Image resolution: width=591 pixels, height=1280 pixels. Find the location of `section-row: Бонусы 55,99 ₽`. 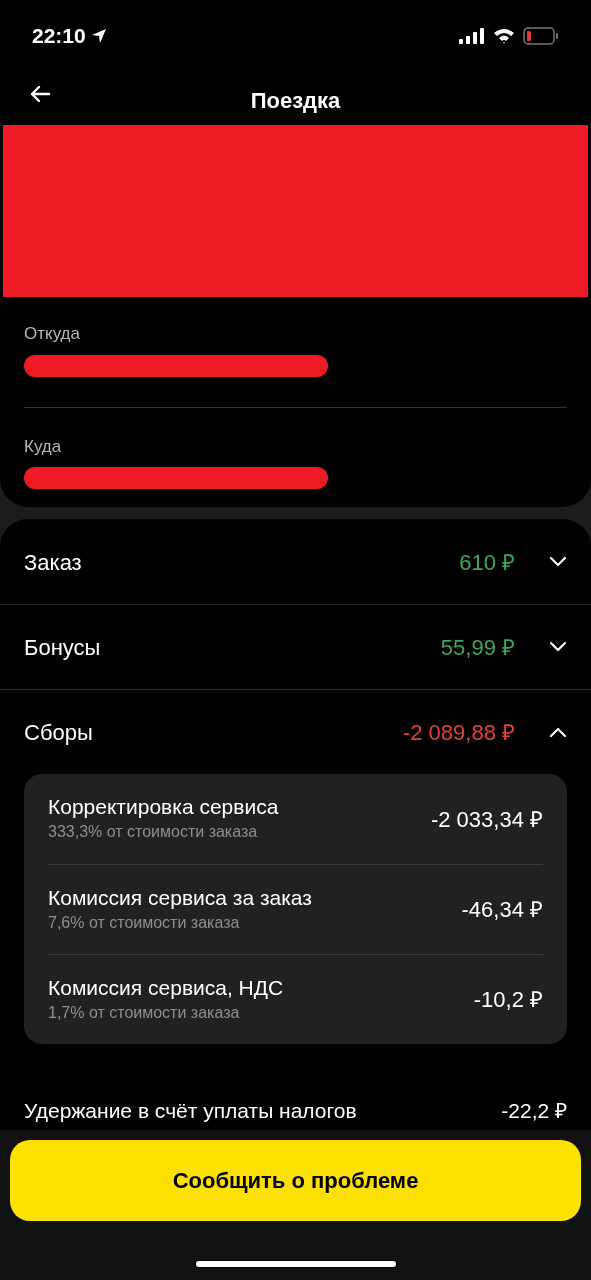

section-row: Бонусы 55,99 ₽ is located at coordinates (295, 647).